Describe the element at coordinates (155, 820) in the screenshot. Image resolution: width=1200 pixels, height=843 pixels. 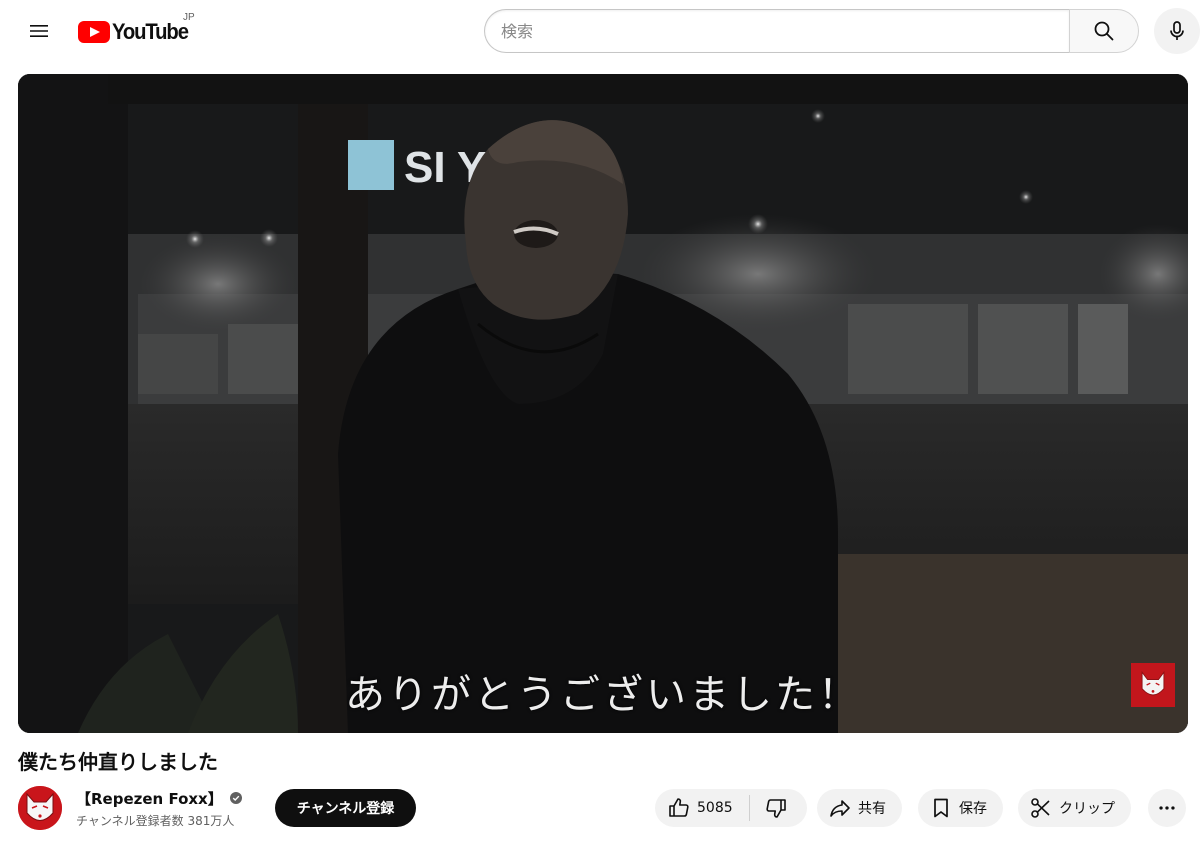
I see `subscriber-count: チャンネル登録者数 381万人` at that location.